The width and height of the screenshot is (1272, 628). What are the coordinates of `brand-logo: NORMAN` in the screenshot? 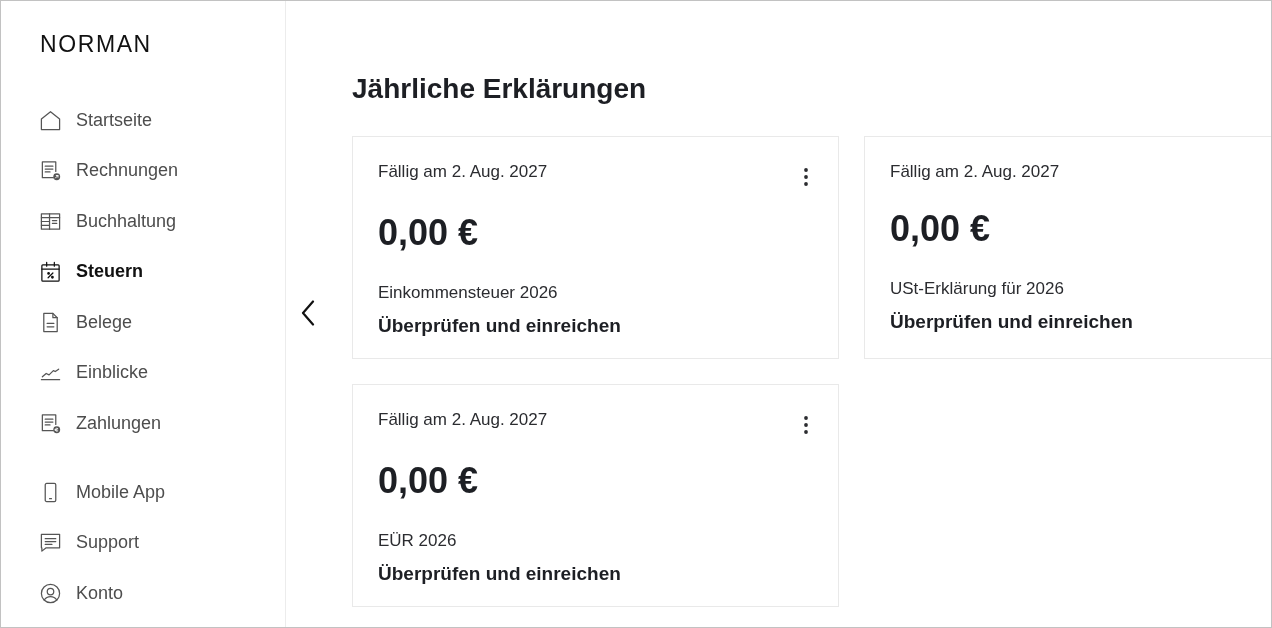 It's located at (96, 44).